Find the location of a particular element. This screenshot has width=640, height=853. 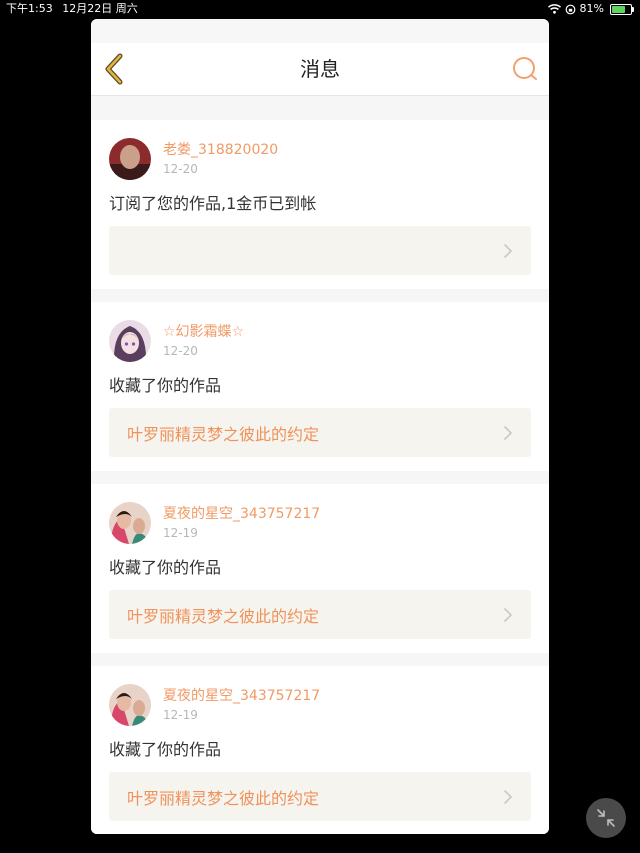

message-item: ☆幻影霜蝶☆ 12-20 收藏了你的作品 叶罗丽精灵梦之彼此的约定 is located at coordinates (320, 386).